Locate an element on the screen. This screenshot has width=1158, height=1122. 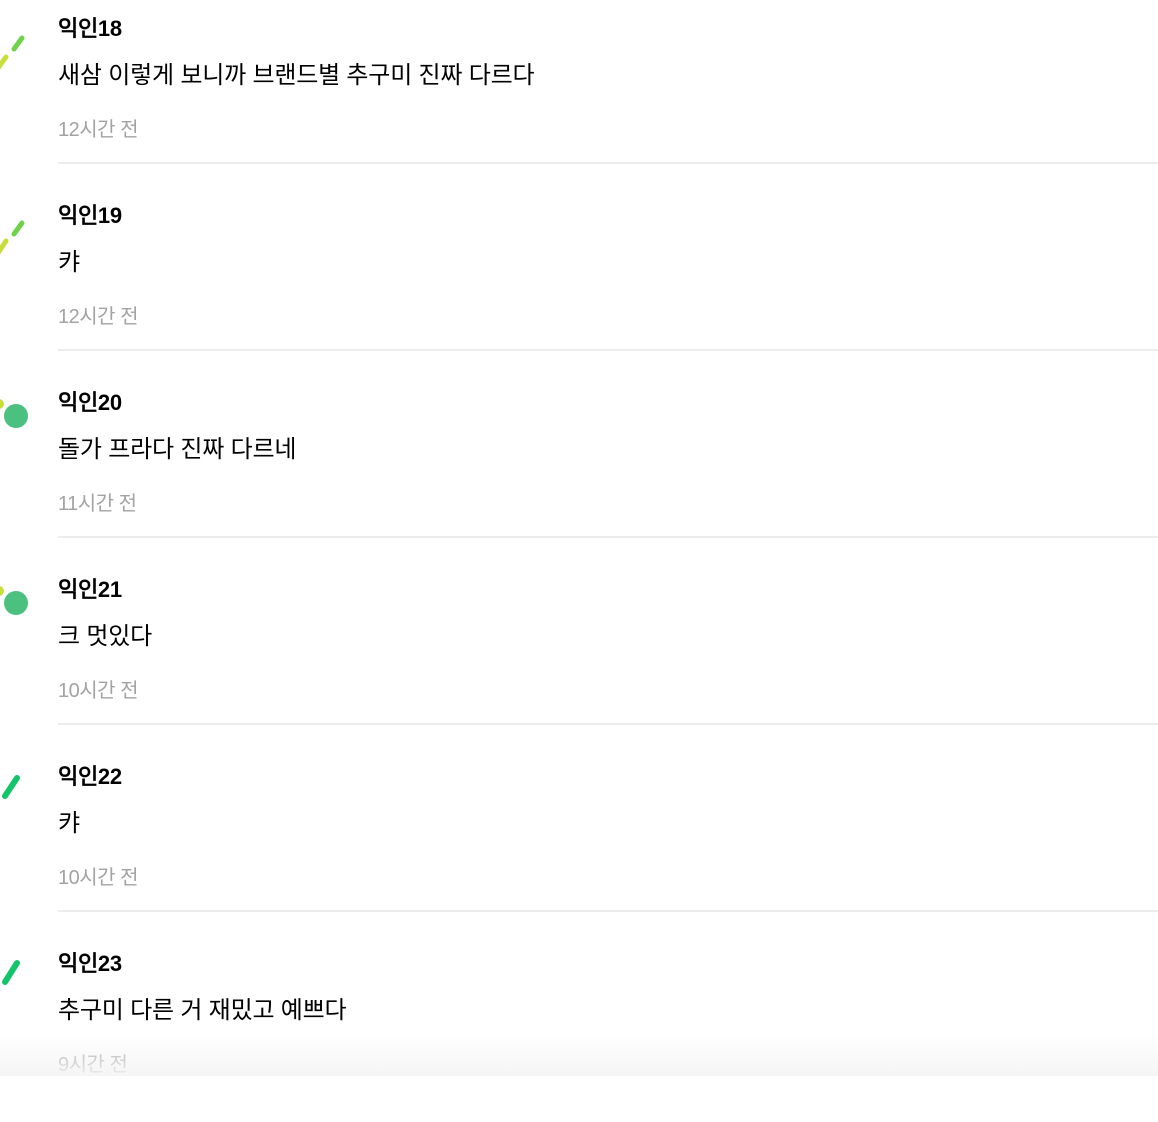
comment-author: 익인19 is located at coordinates (90, 216).